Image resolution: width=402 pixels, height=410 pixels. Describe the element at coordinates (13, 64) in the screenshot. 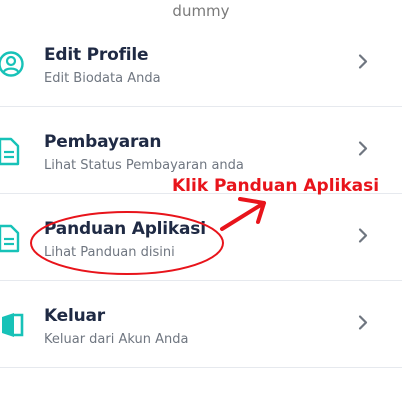

I see `user-circle-icon` at that location.